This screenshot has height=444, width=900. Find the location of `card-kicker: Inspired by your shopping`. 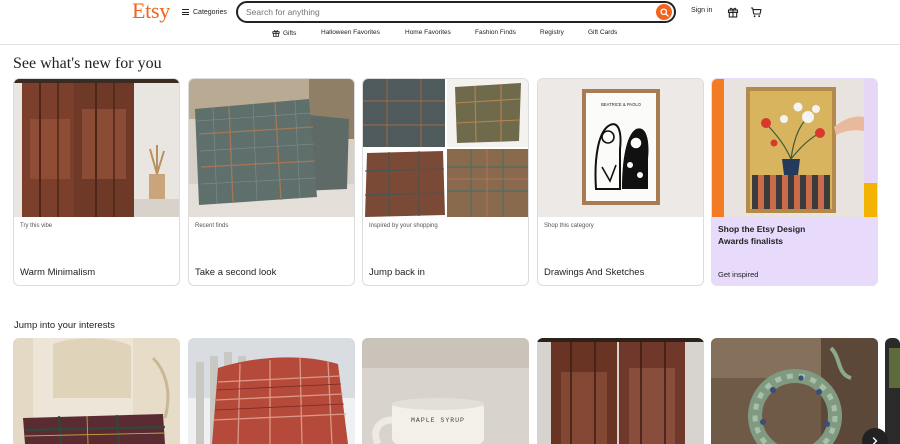

card-kicker: Inspired by your shopping is located at coordinates (403, 226).